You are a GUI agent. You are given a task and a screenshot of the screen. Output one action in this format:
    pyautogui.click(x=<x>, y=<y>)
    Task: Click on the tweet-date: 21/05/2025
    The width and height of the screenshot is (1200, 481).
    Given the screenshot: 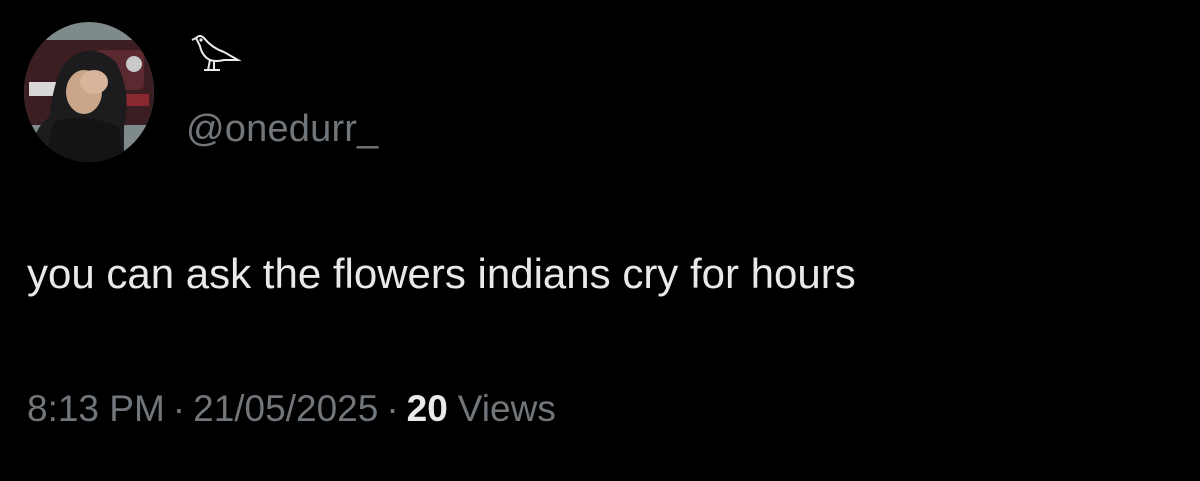 What is the action you would take?
    pyautogui.click(x=285, y=409)
    